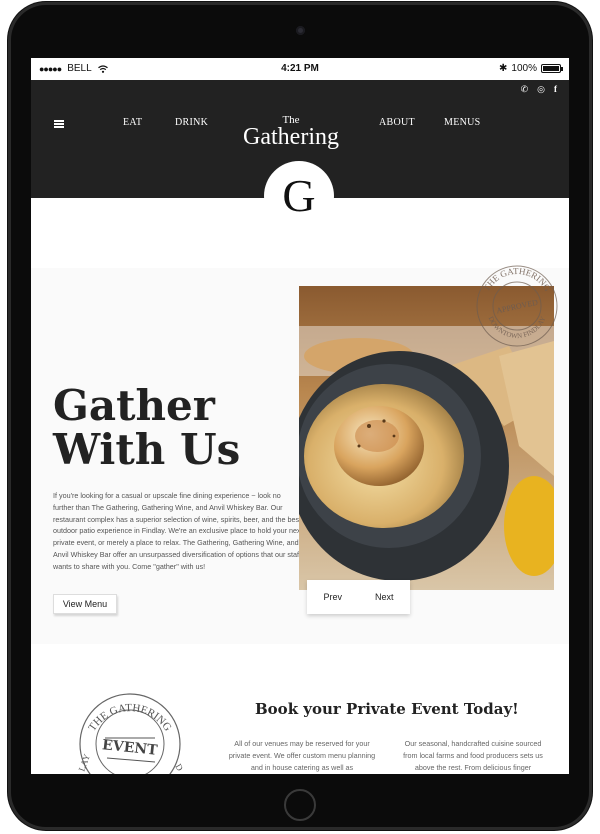 This screenshot has height=834, width=600. I want to click on g-logo-badge: G, so click(299, 196).